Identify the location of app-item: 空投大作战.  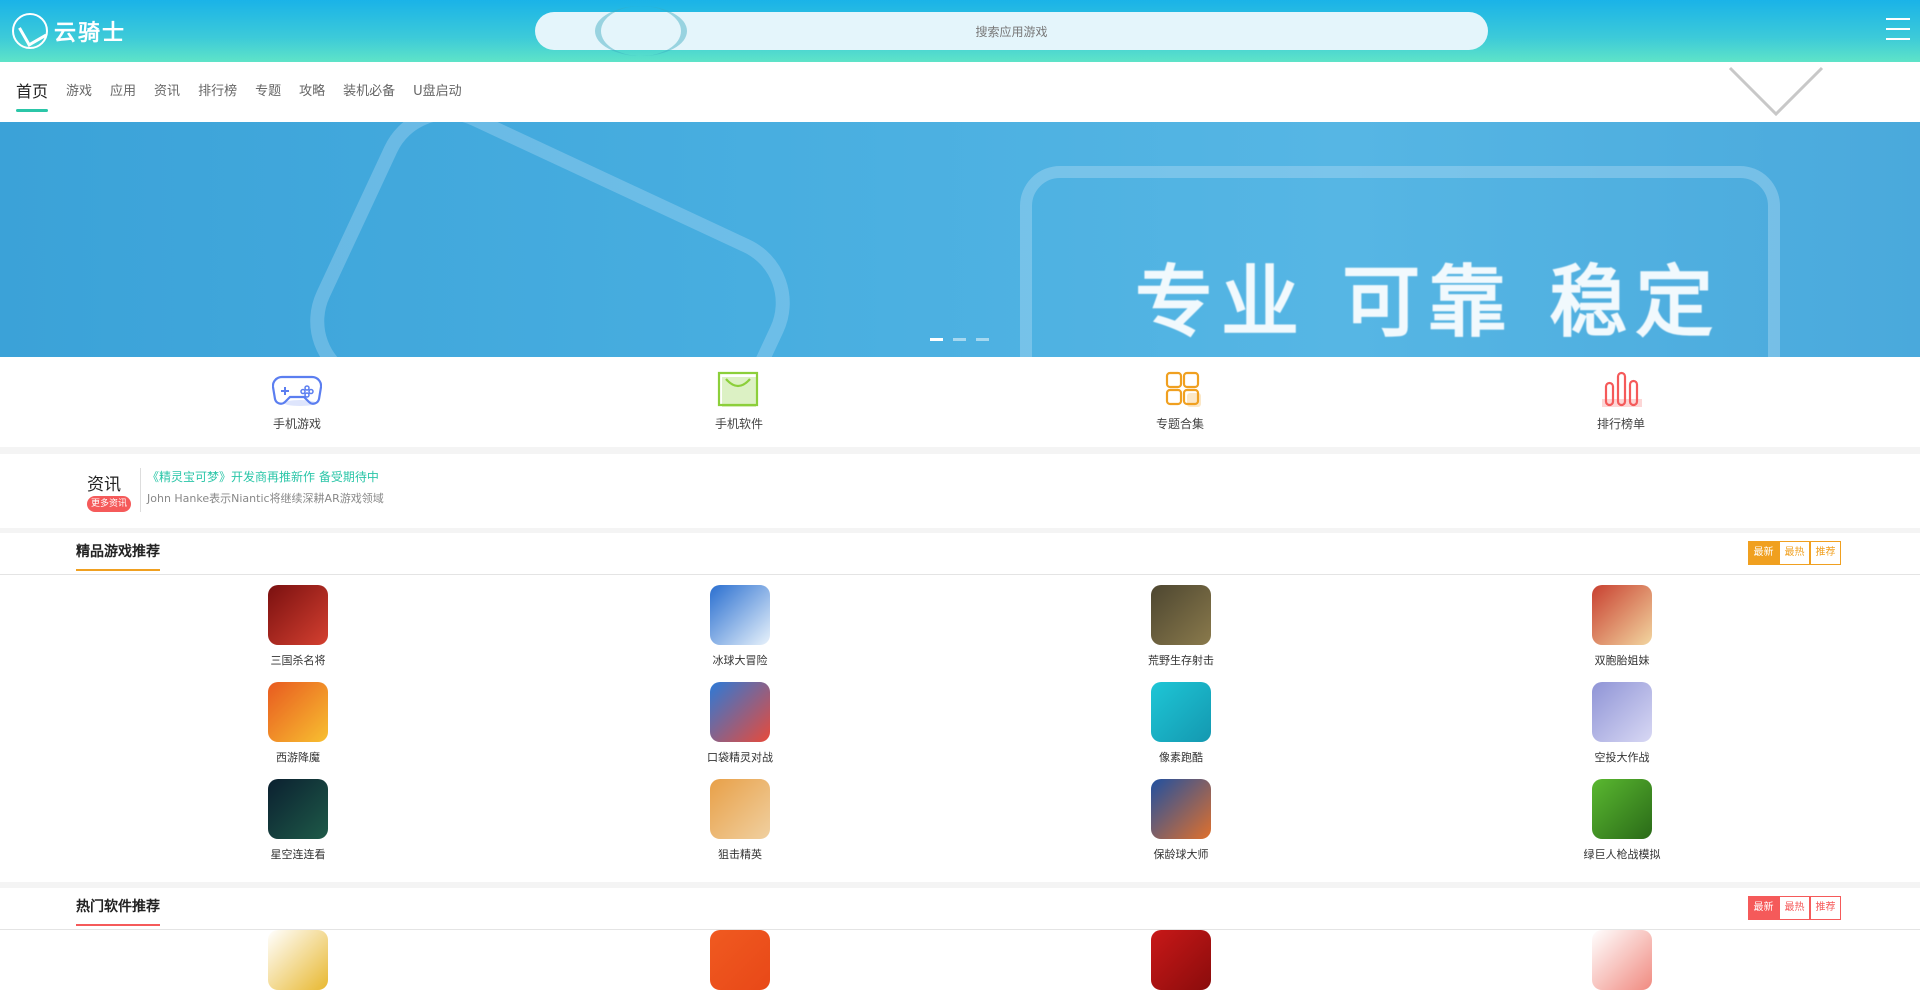
(1622, 723).